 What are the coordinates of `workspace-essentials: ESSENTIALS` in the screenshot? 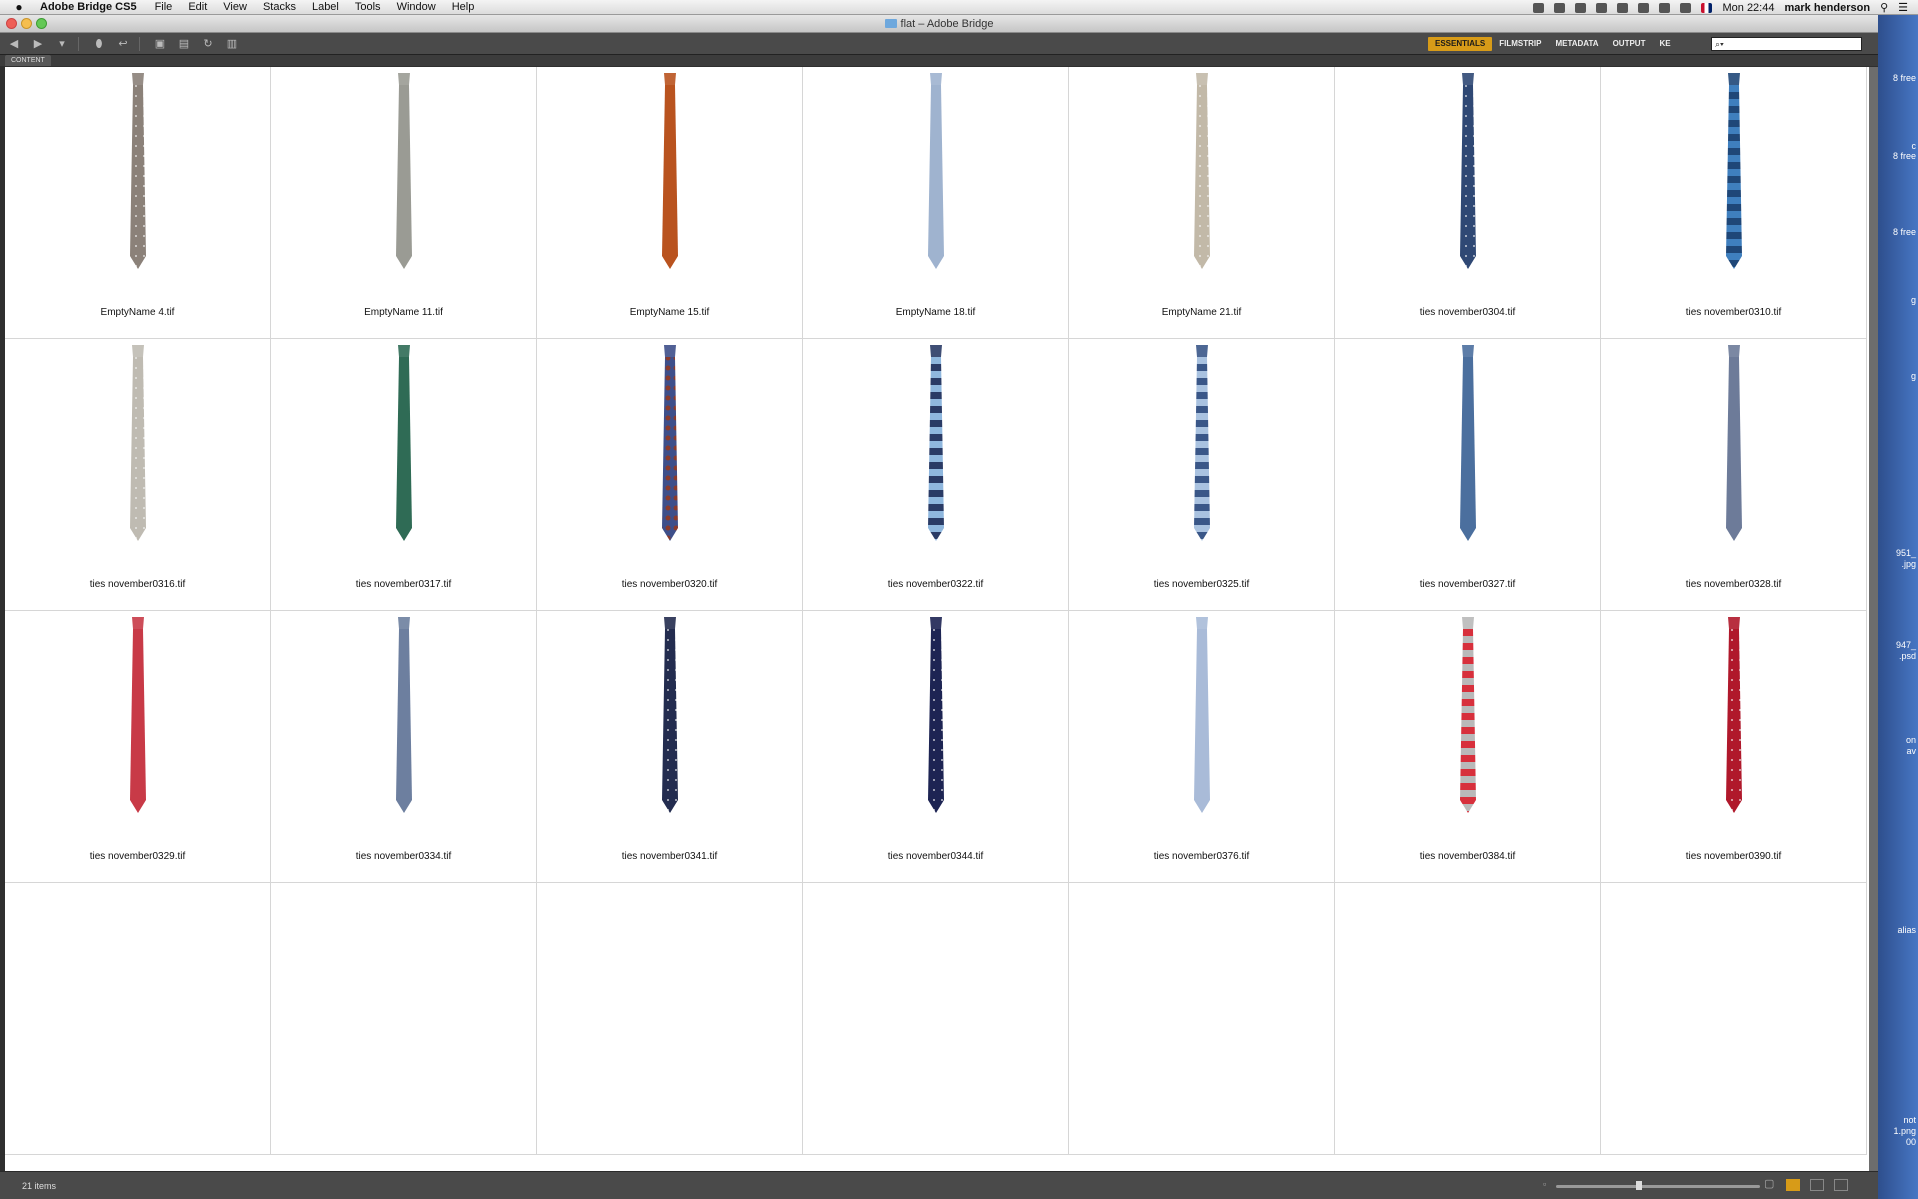 It's located at (1460, 44).